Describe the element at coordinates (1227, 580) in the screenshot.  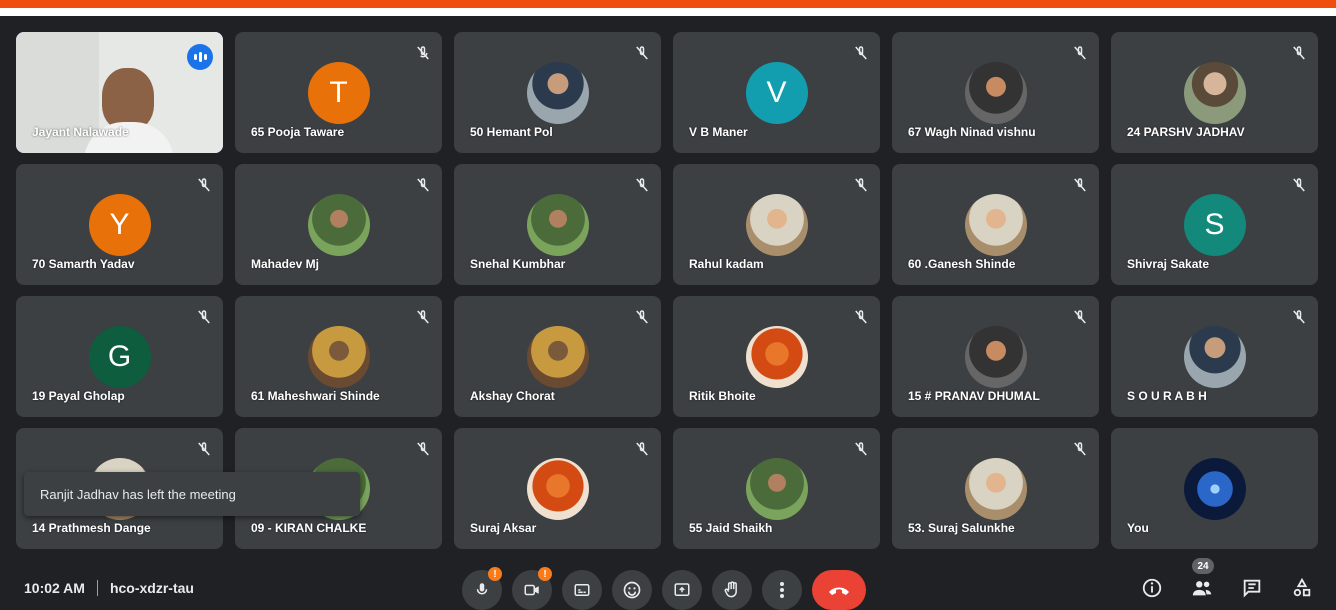
I see `right-controls: 24` at that location.